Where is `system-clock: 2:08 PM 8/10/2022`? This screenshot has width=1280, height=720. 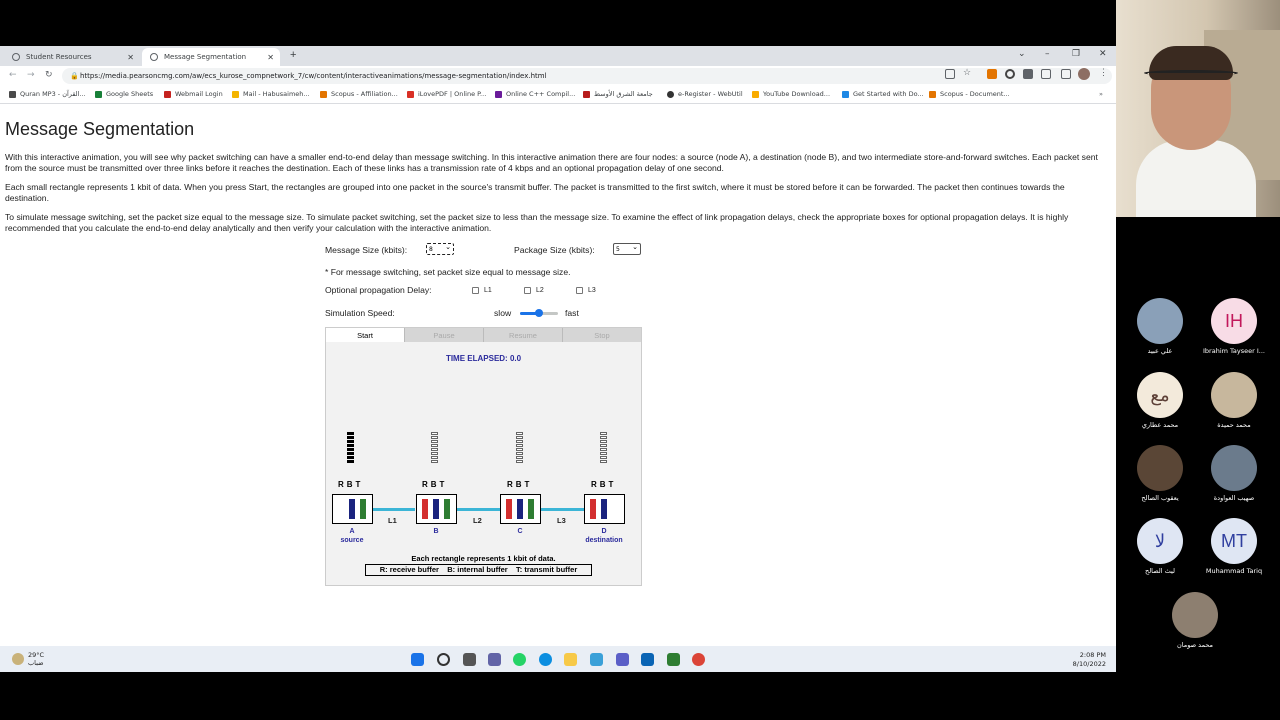
system-clock: 2:08 PM 8/10/2022 is located at coordinates (1089, 660).